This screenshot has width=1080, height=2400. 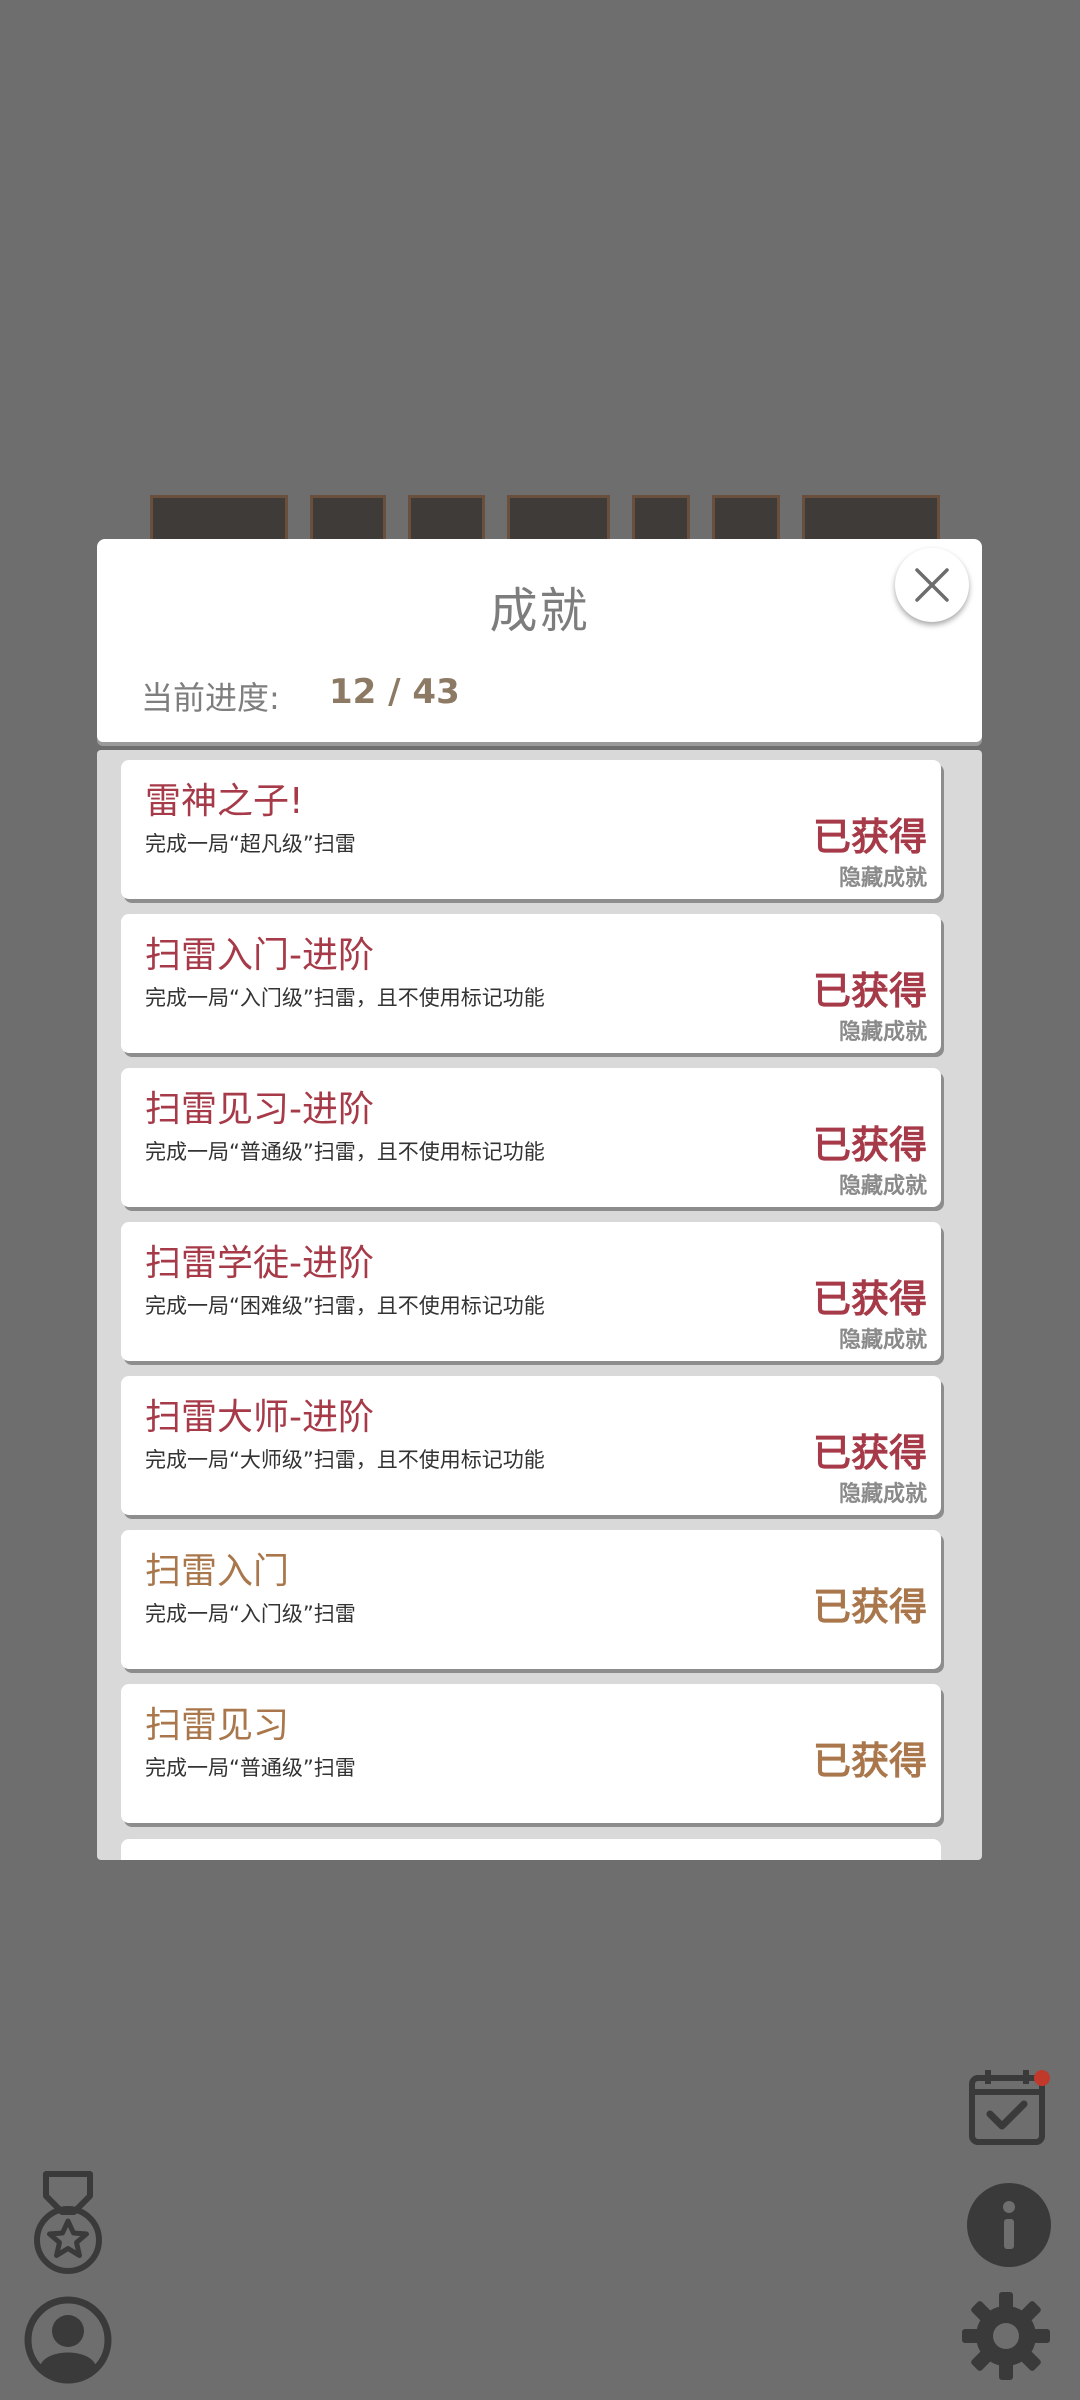 I want to click on dialog-title: 成就, so click(x=539, y=611).